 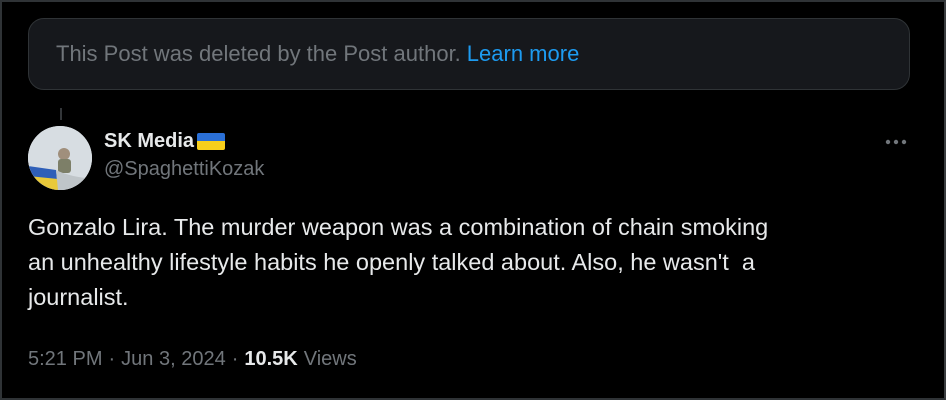 What do you see at coordinates (211, 141) in the screenshot?
I see `ukraine-flag-icon` at bounding box center [211, 141].